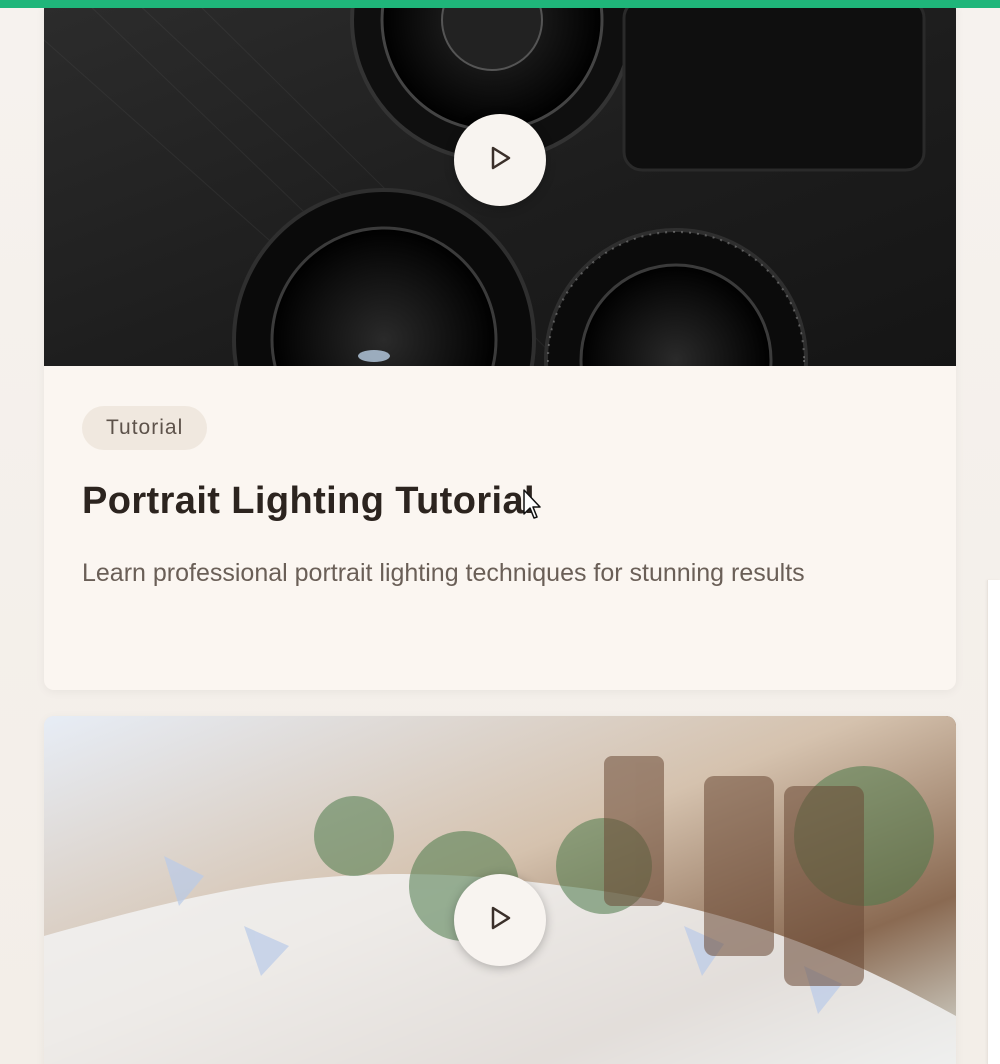 The height and width of the screenshot is (1064, 1000). What do you see at coordinates (502, 501) in the screenshot?
I see `card-title: Portrait Lighting Tutorial` at bounding box center [502, 501].